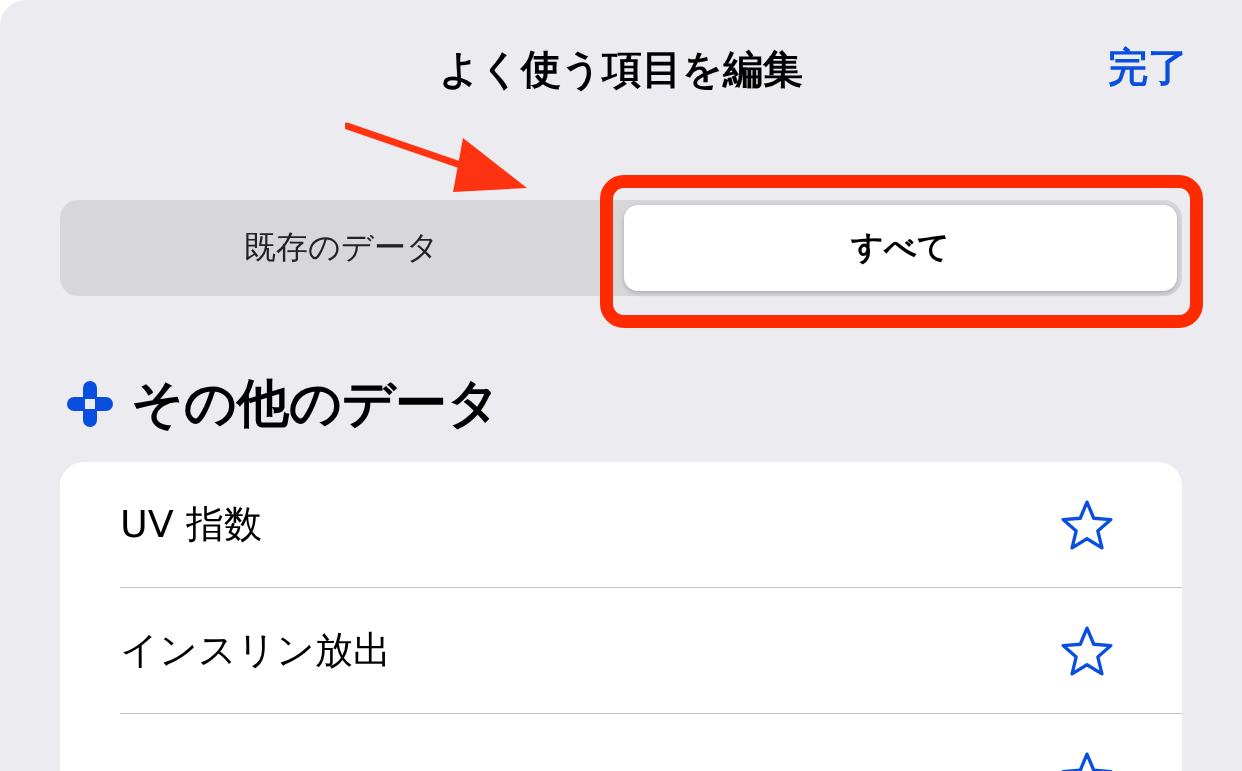  Describe the element at coordinates (900, 248) in the screenshot. I see `segment-tab: すべて` at that location.